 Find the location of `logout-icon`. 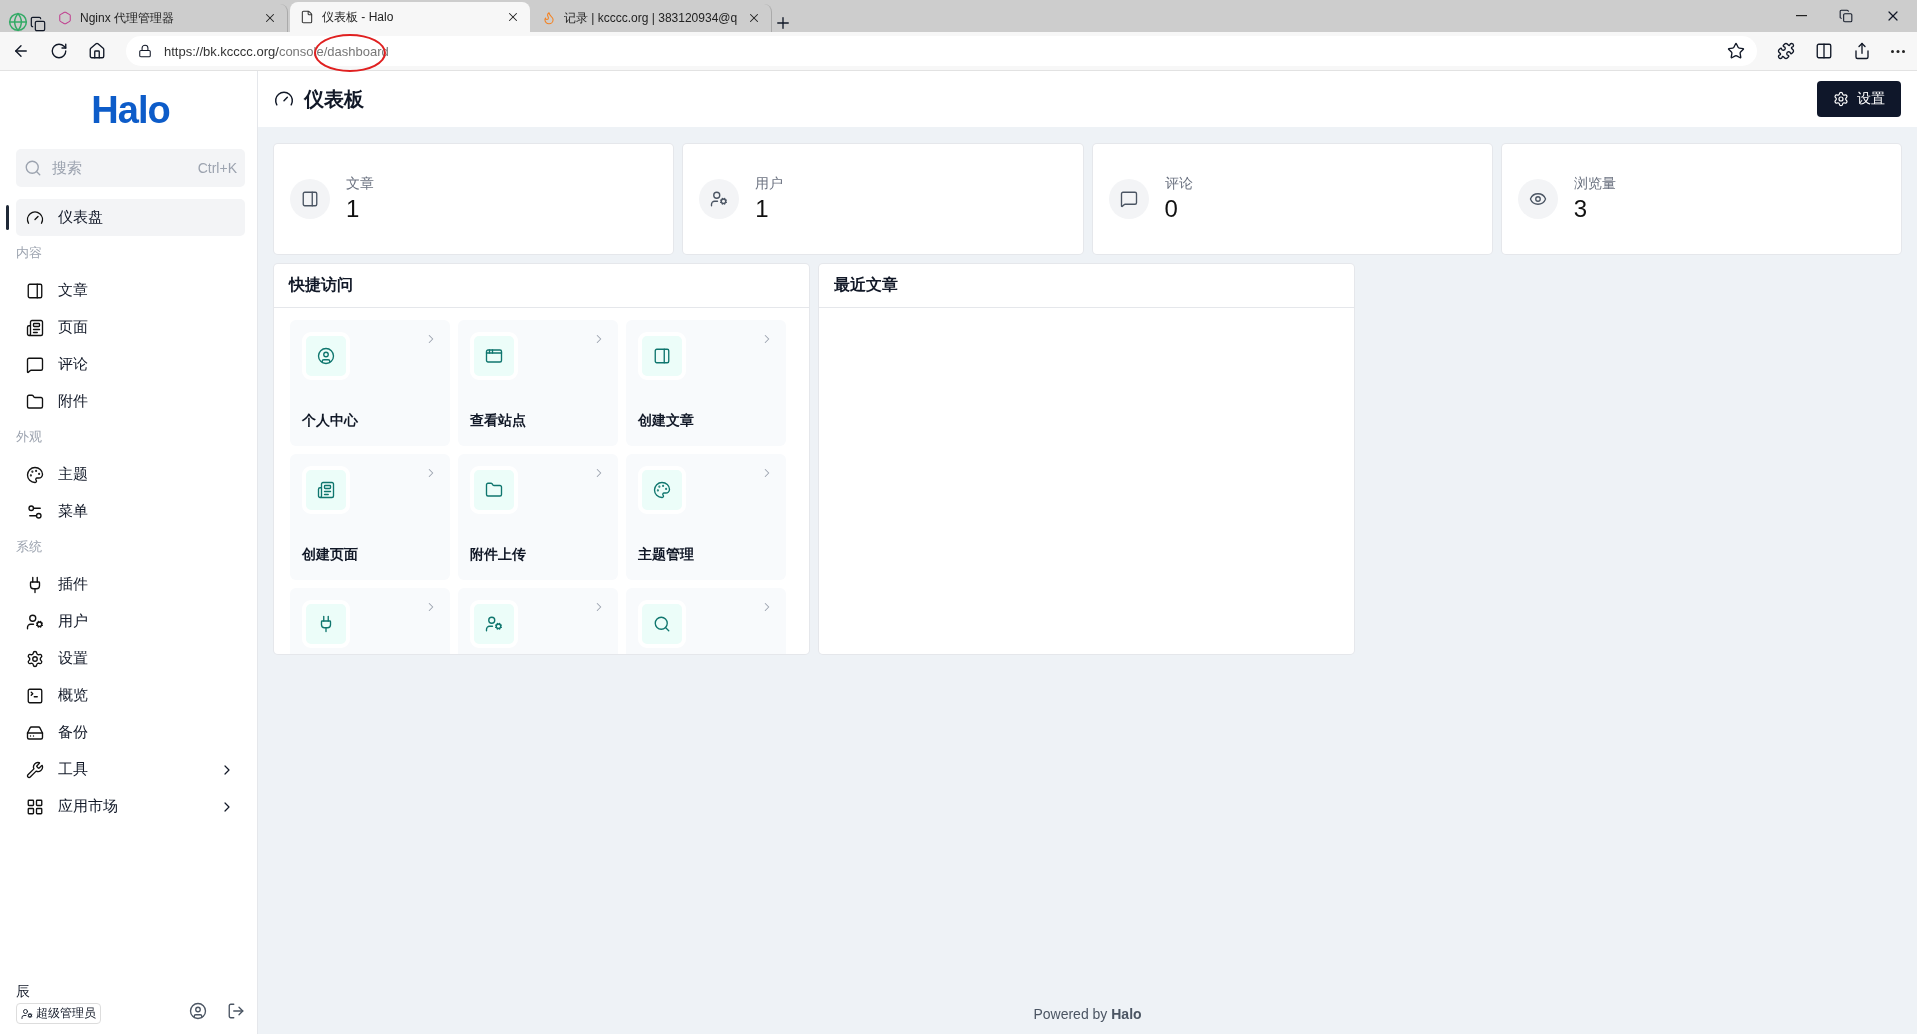

logout-icon is located at coordinates (236, 1011).